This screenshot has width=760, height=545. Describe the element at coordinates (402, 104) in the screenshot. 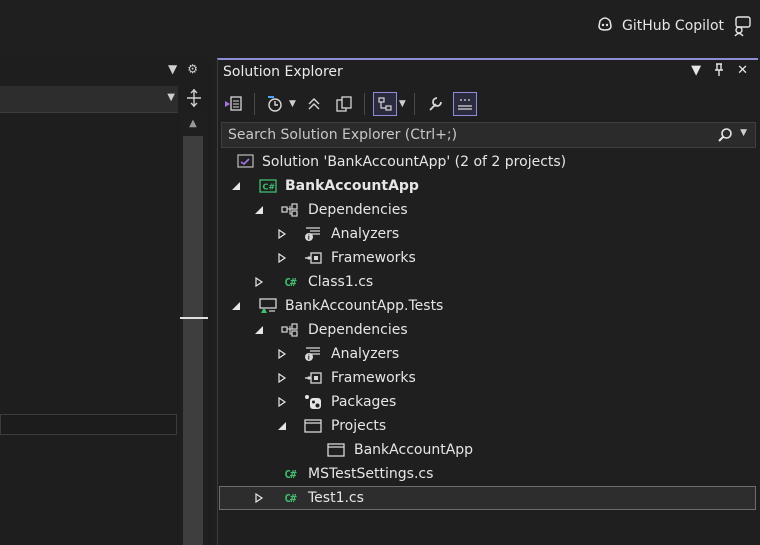

I see `show-all-files-dropdown-caret-icon: ▼` at that location.